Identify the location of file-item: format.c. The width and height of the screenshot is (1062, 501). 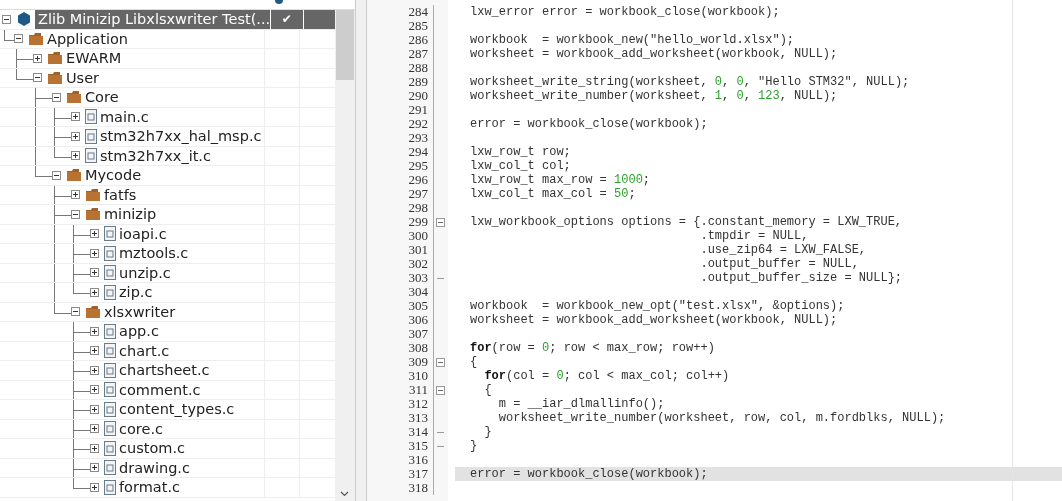
(149, 487).